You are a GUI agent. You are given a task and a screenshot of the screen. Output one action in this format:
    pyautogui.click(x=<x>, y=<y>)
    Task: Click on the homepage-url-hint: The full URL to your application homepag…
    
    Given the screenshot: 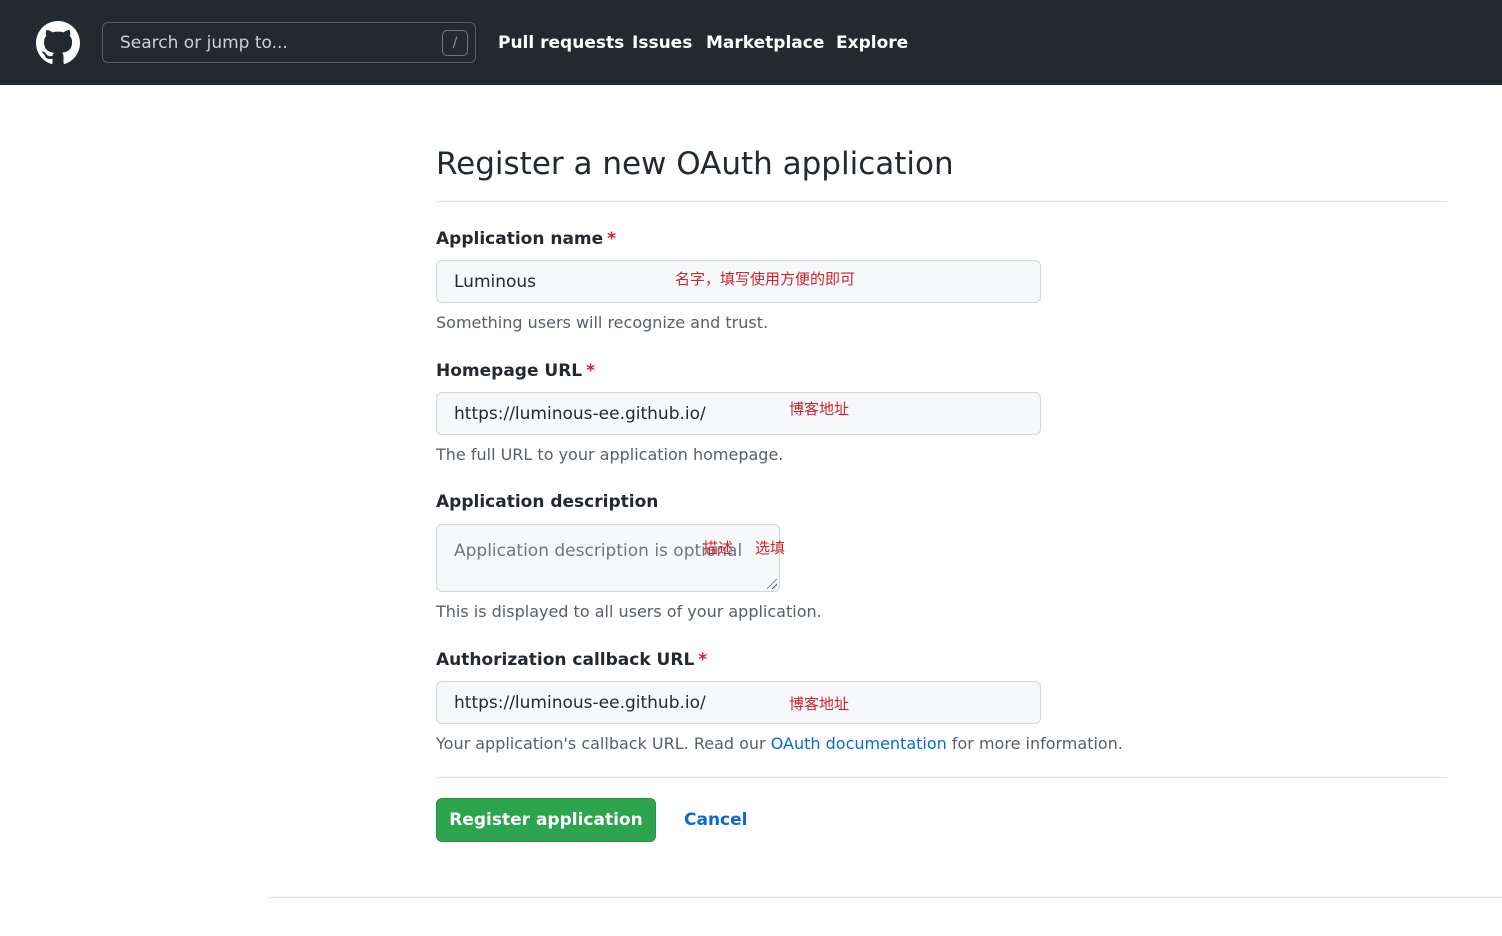 What is the action you would take?
    pyautogui.click(x=610, y=454)
    